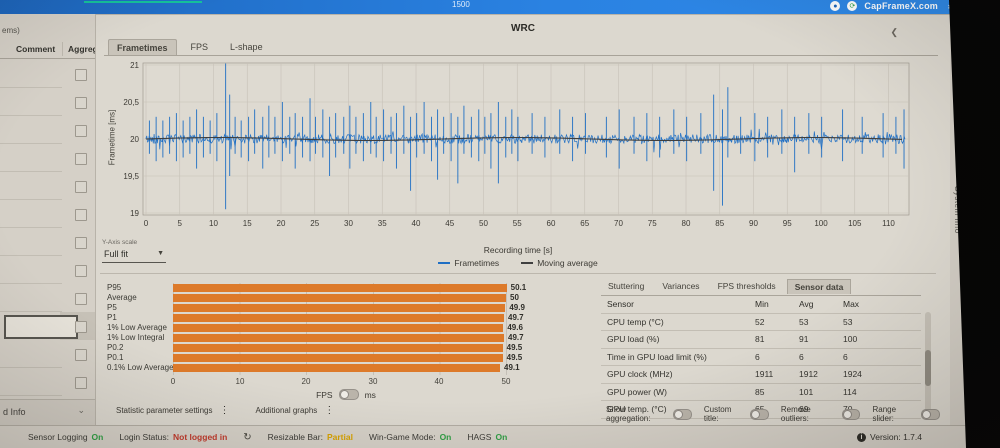  Describe the element at coordinates (795, 414) in the screenshot. I see `toggle-label: Remove outliers:` at that location.